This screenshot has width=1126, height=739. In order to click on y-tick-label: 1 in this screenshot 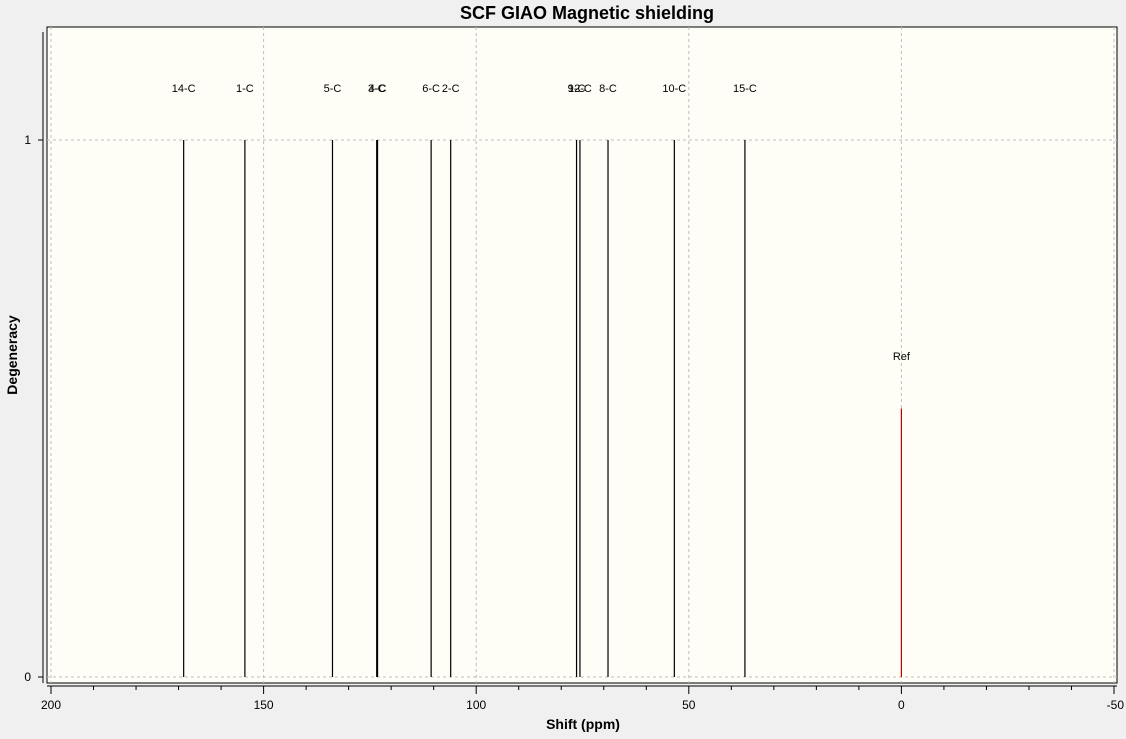, I will do `click(27, 140)`.